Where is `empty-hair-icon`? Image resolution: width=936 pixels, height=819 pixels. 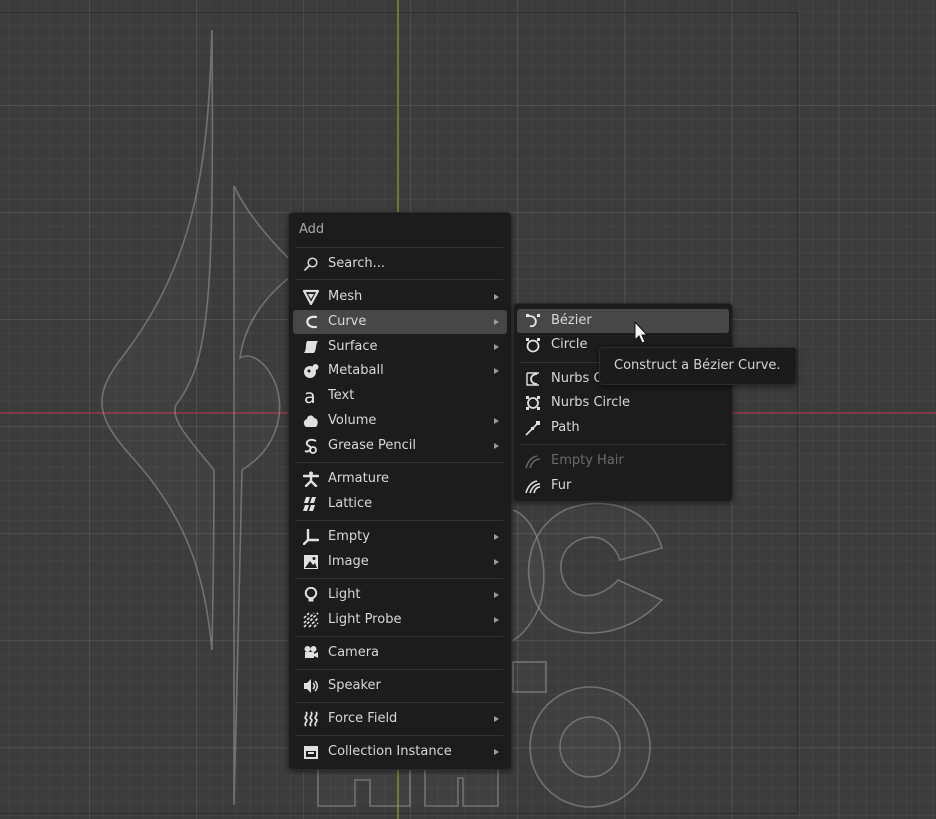
empty-hair-icon is located at coordinates (533, 462).